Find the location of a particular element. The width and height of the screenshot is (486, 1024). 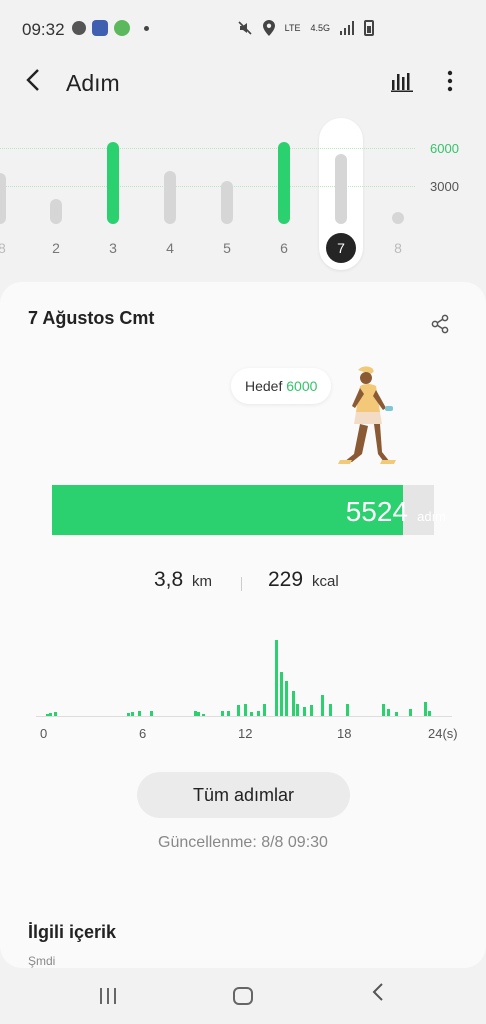

walking-person-illustration is located at coordinates (367, 415).